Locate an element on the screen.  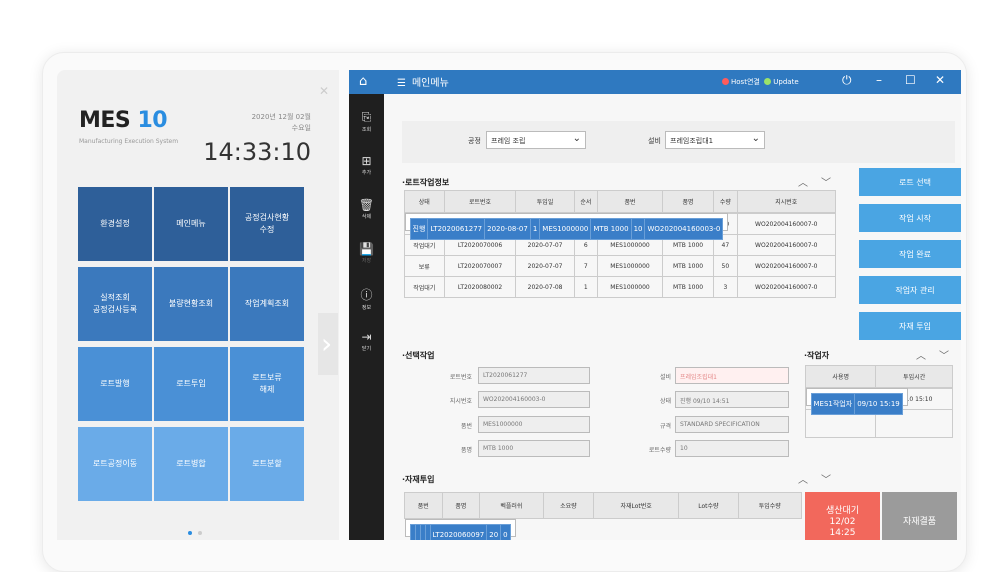
table-header: Lot수량 is located at coordinates (708, 505).